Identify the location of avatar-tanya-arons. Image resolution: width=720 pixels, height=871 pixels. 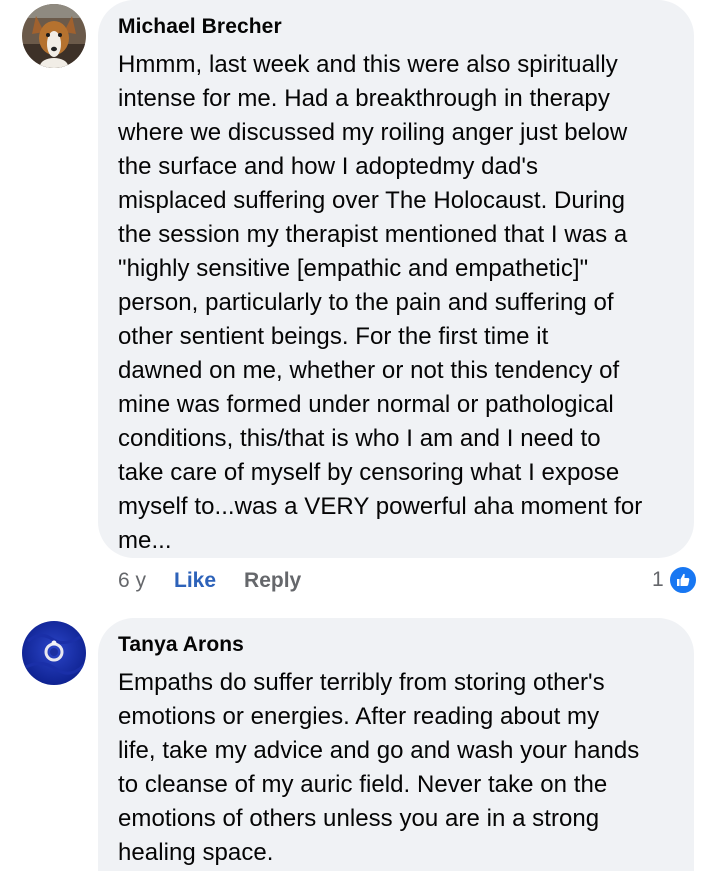
(54, 653).